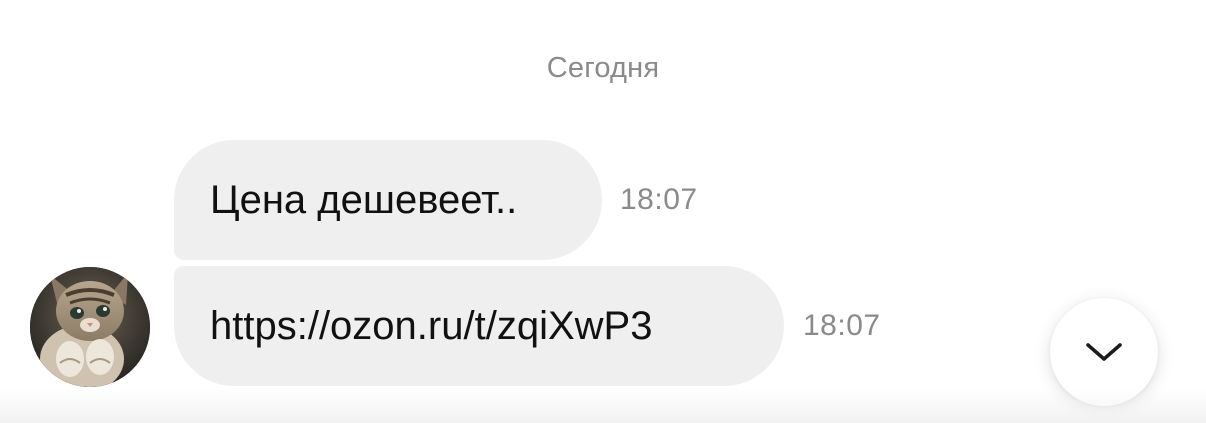  I want to click on message-link: https://ozon.ru/t/zqiXwP3, so click(431, 326).